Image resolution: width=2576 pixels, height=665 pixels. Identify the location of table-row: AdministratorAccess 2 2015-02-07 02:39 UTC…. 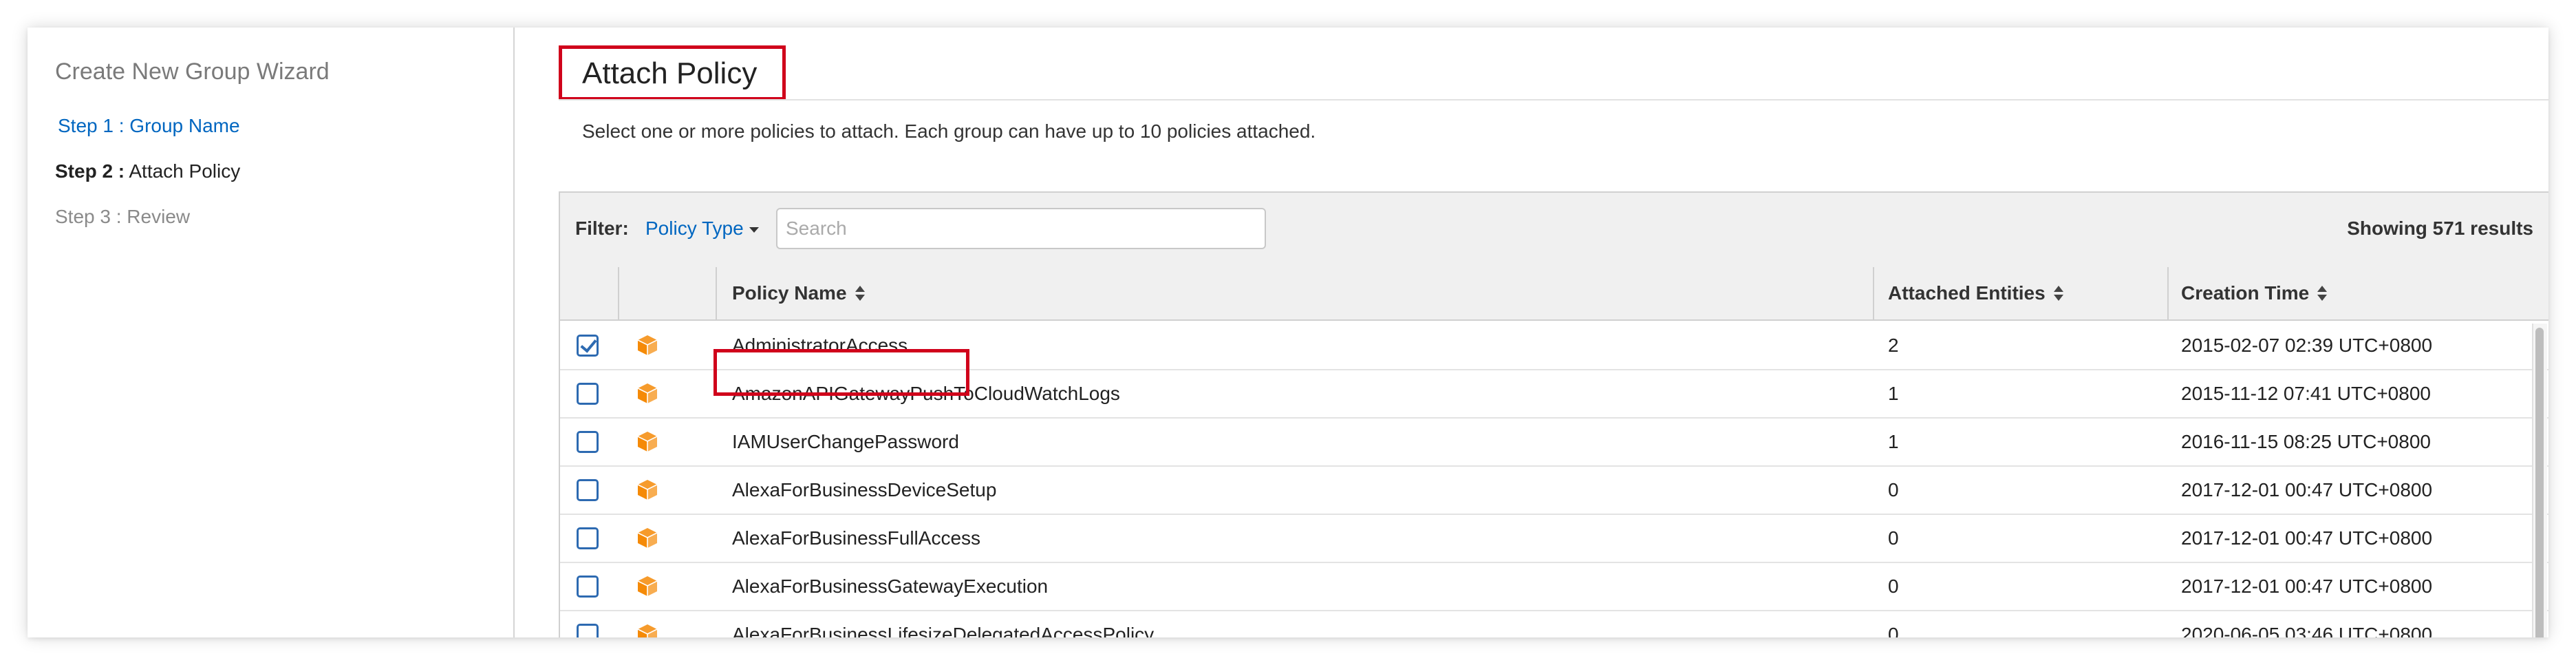
(1554, 345).